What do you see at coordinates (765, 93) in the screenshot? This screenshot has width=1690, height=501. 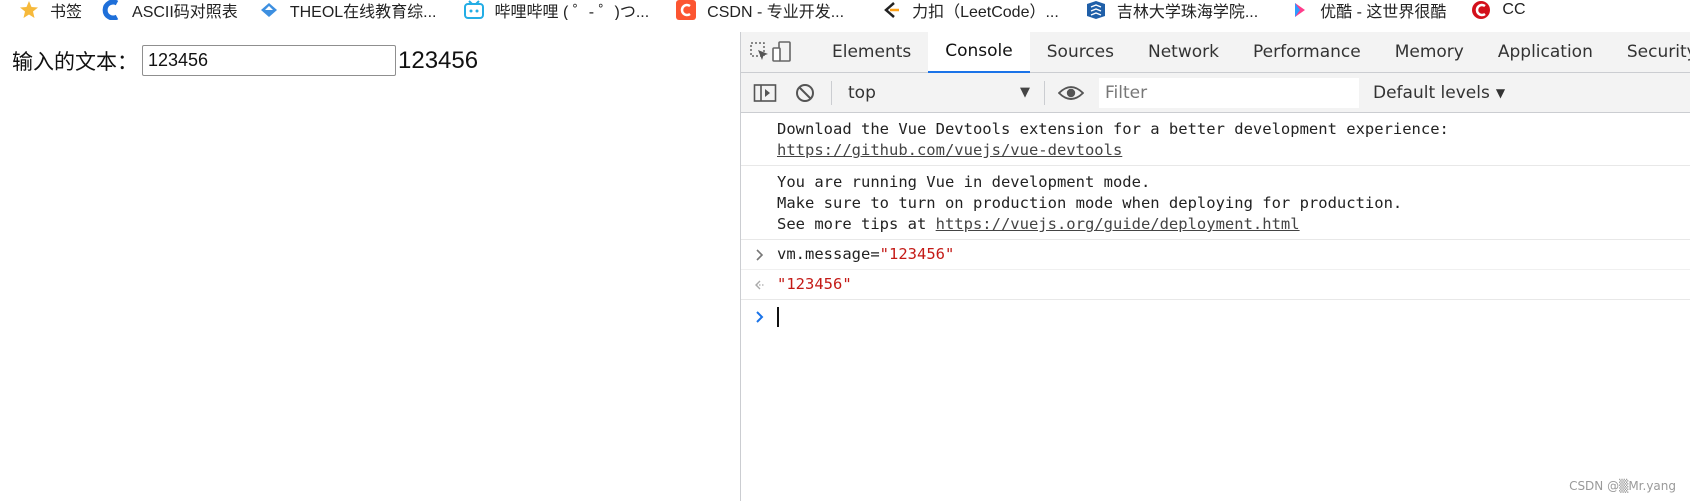 I see `sidebar-toggle-icon` at bounding box center [765, 93].